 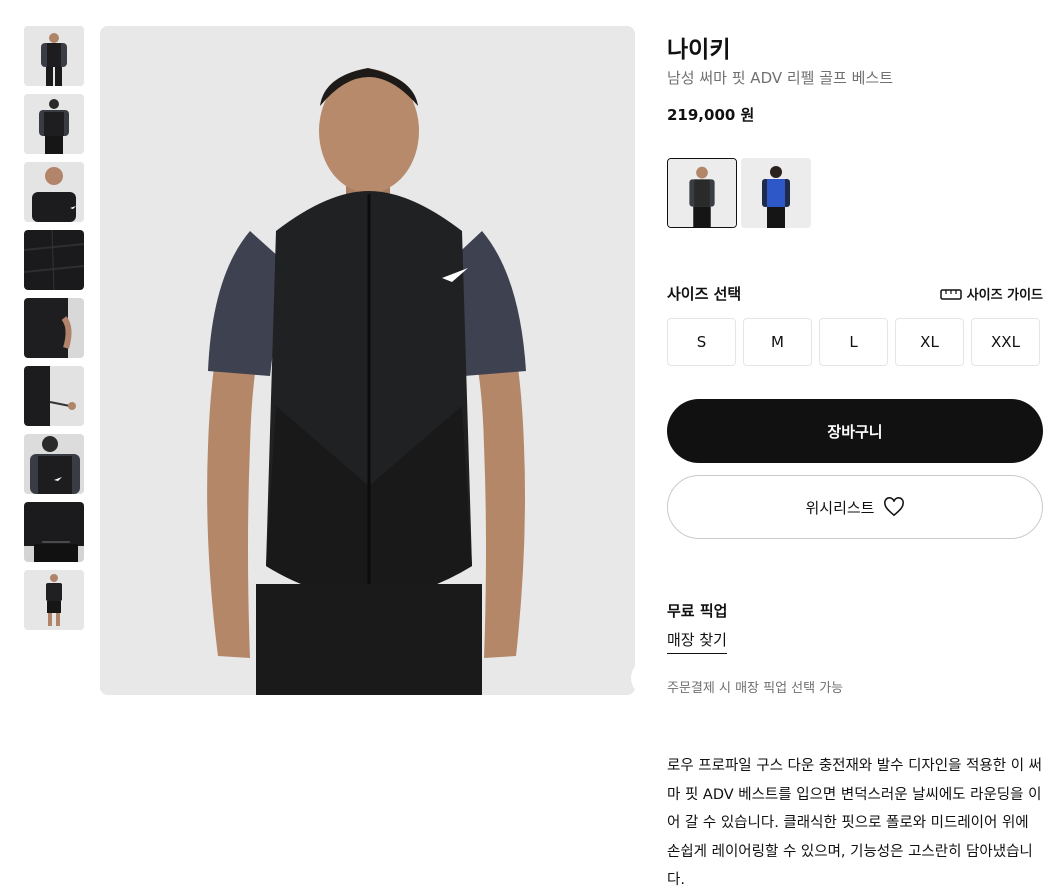 I want to click on thumbnail-back-logo, so click(x=54, y=464).